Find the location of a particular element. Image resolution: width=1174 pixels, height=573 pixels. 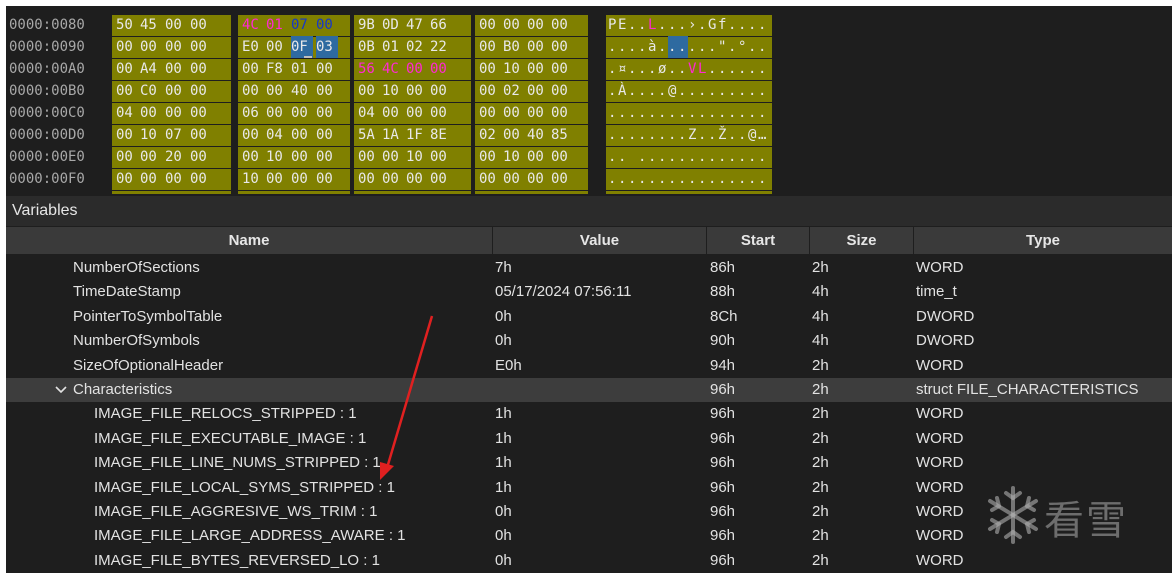

hex-byte: 85 is located at coordinates (562, 135).